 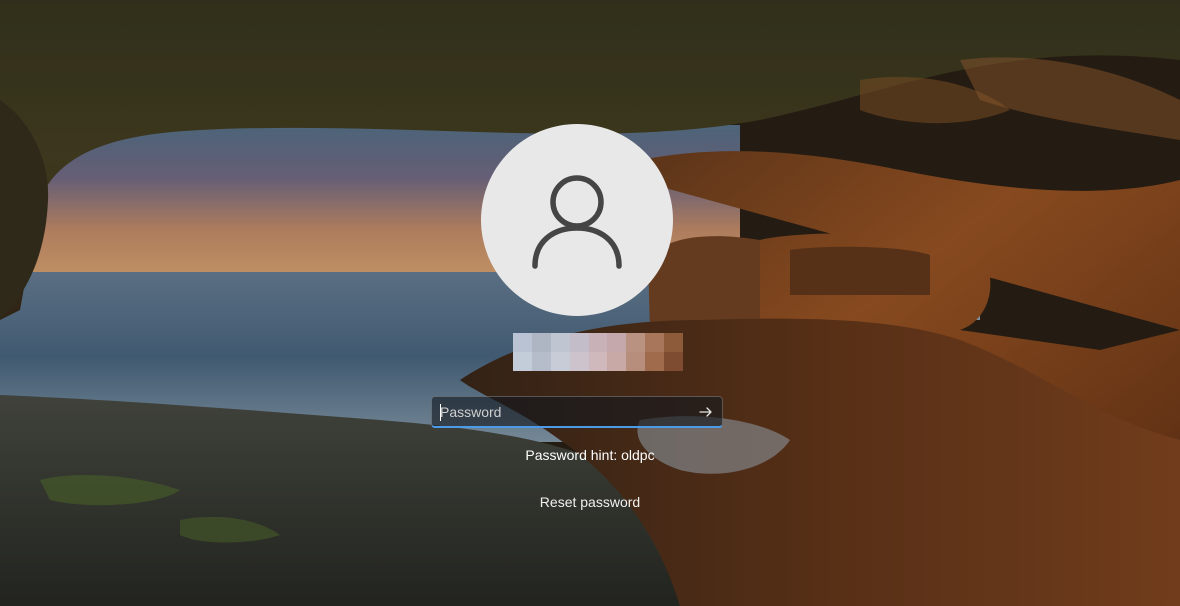 I want to click on text-caret, so click(x=440, y=412).